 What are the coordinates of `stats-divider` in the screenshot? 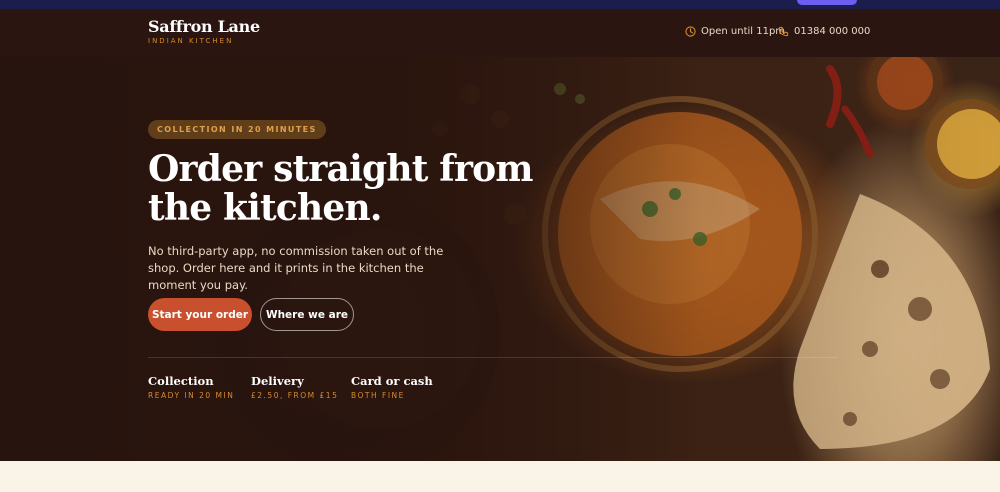 It's located at (493, 357).